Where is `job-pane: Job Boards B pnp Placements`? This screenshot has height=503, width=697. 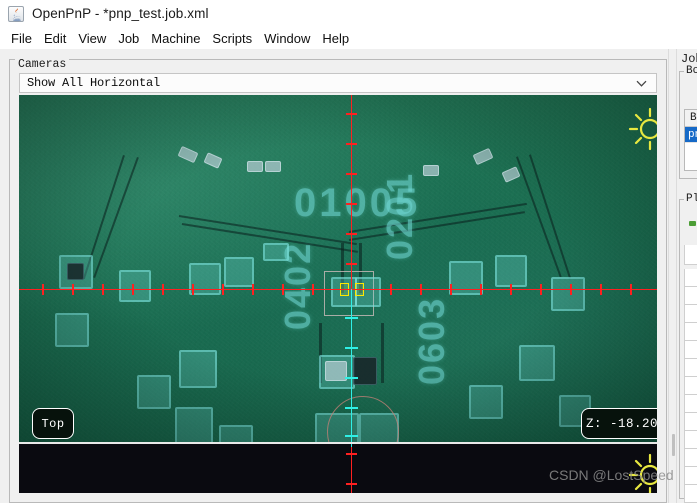
job-pane: Job Boards B pnp Placements is located at coordinates (687, 276).